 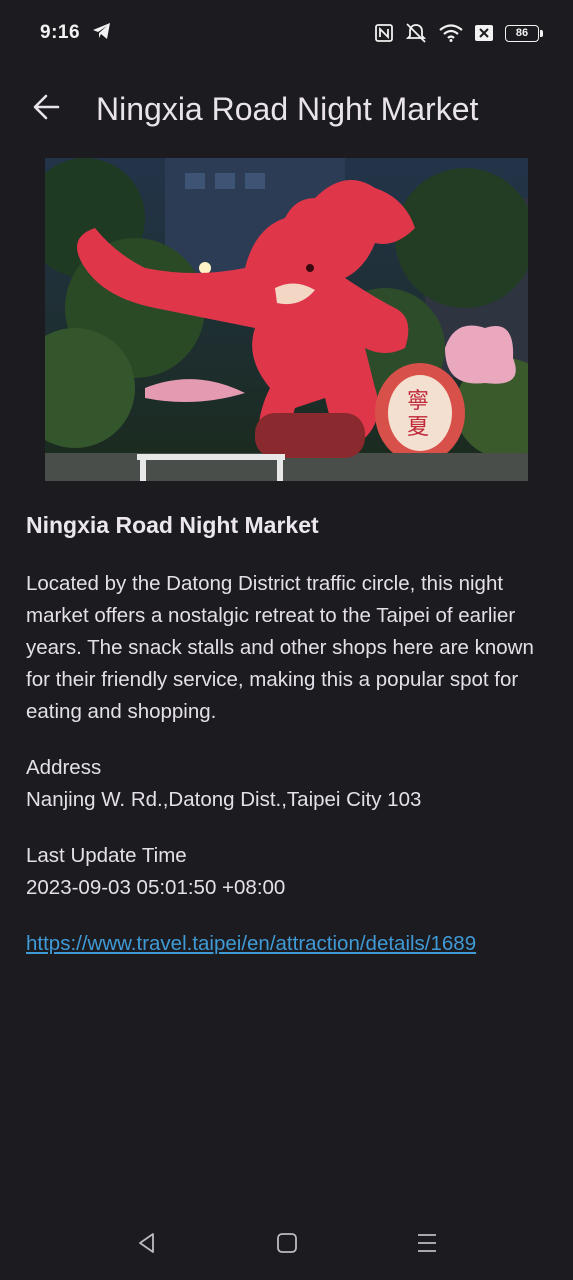 What do you see at coordinates (484, 33) in the screenshot?
I see `sim-off-icon` at bounding box center [484, 33].